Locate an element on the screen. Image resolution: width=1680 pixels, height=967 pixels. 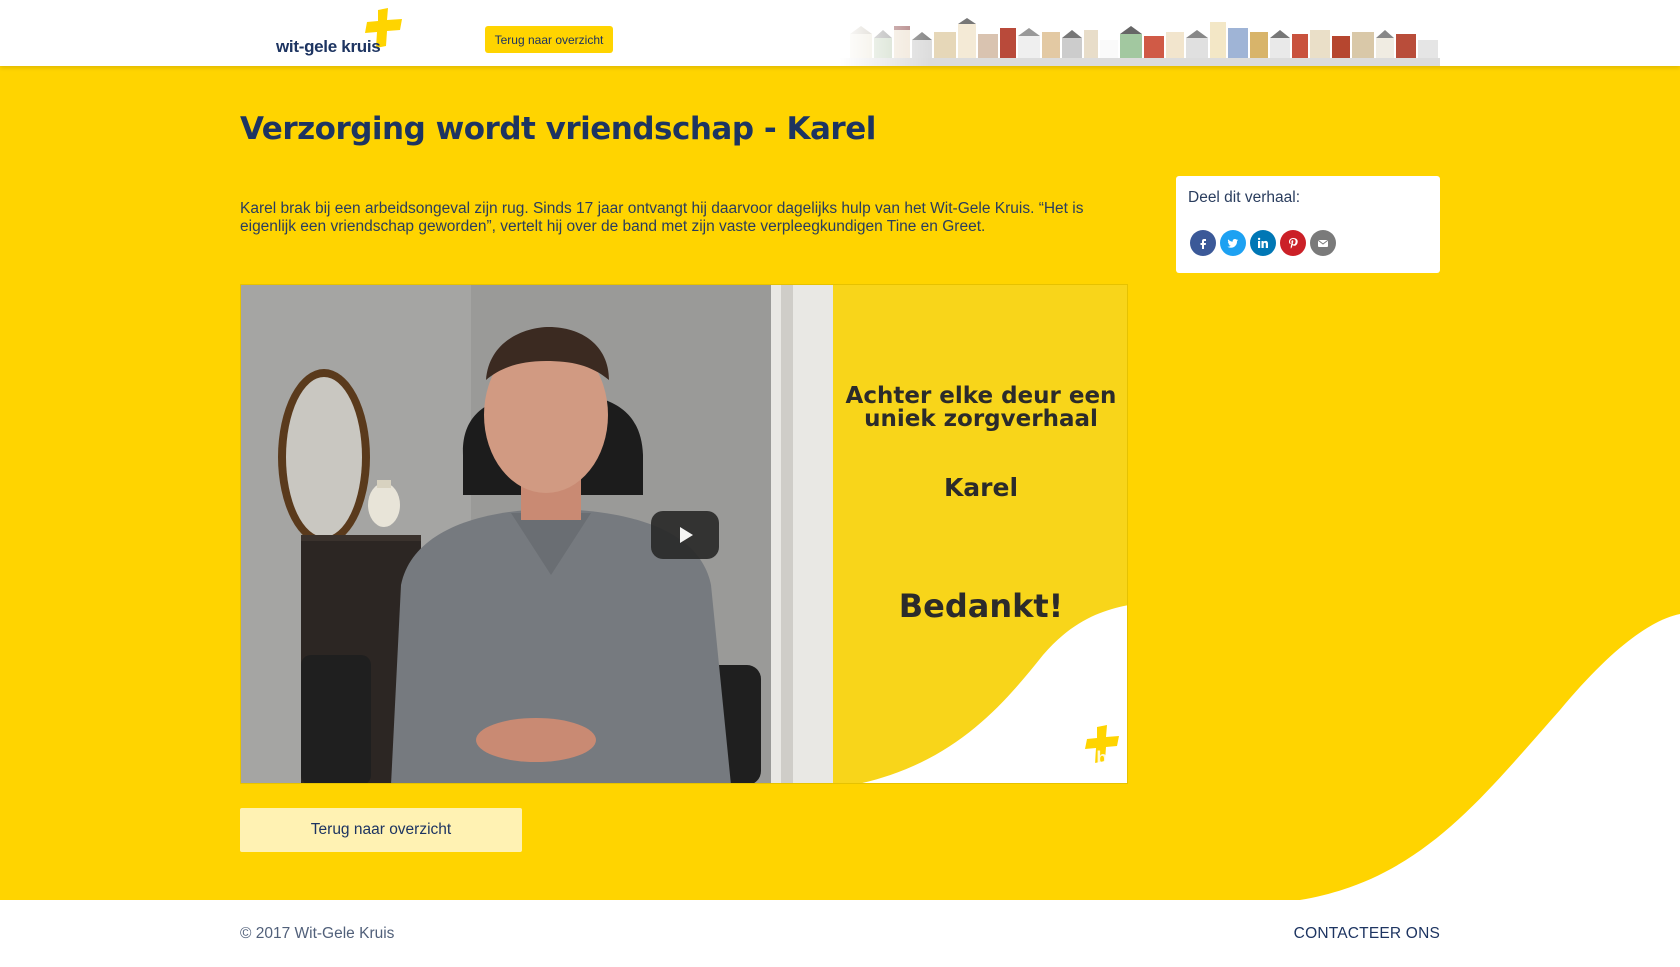
play-button is located at coordinates (685, 535).